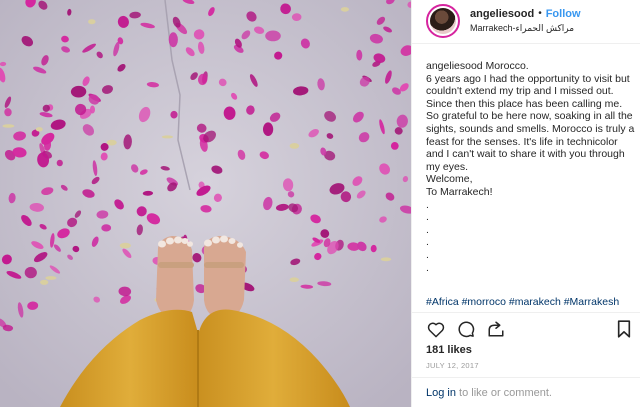 The width and height of the screenshot is (640, 407). I want to click on likes-count: 181 likes, so click(449, 350).